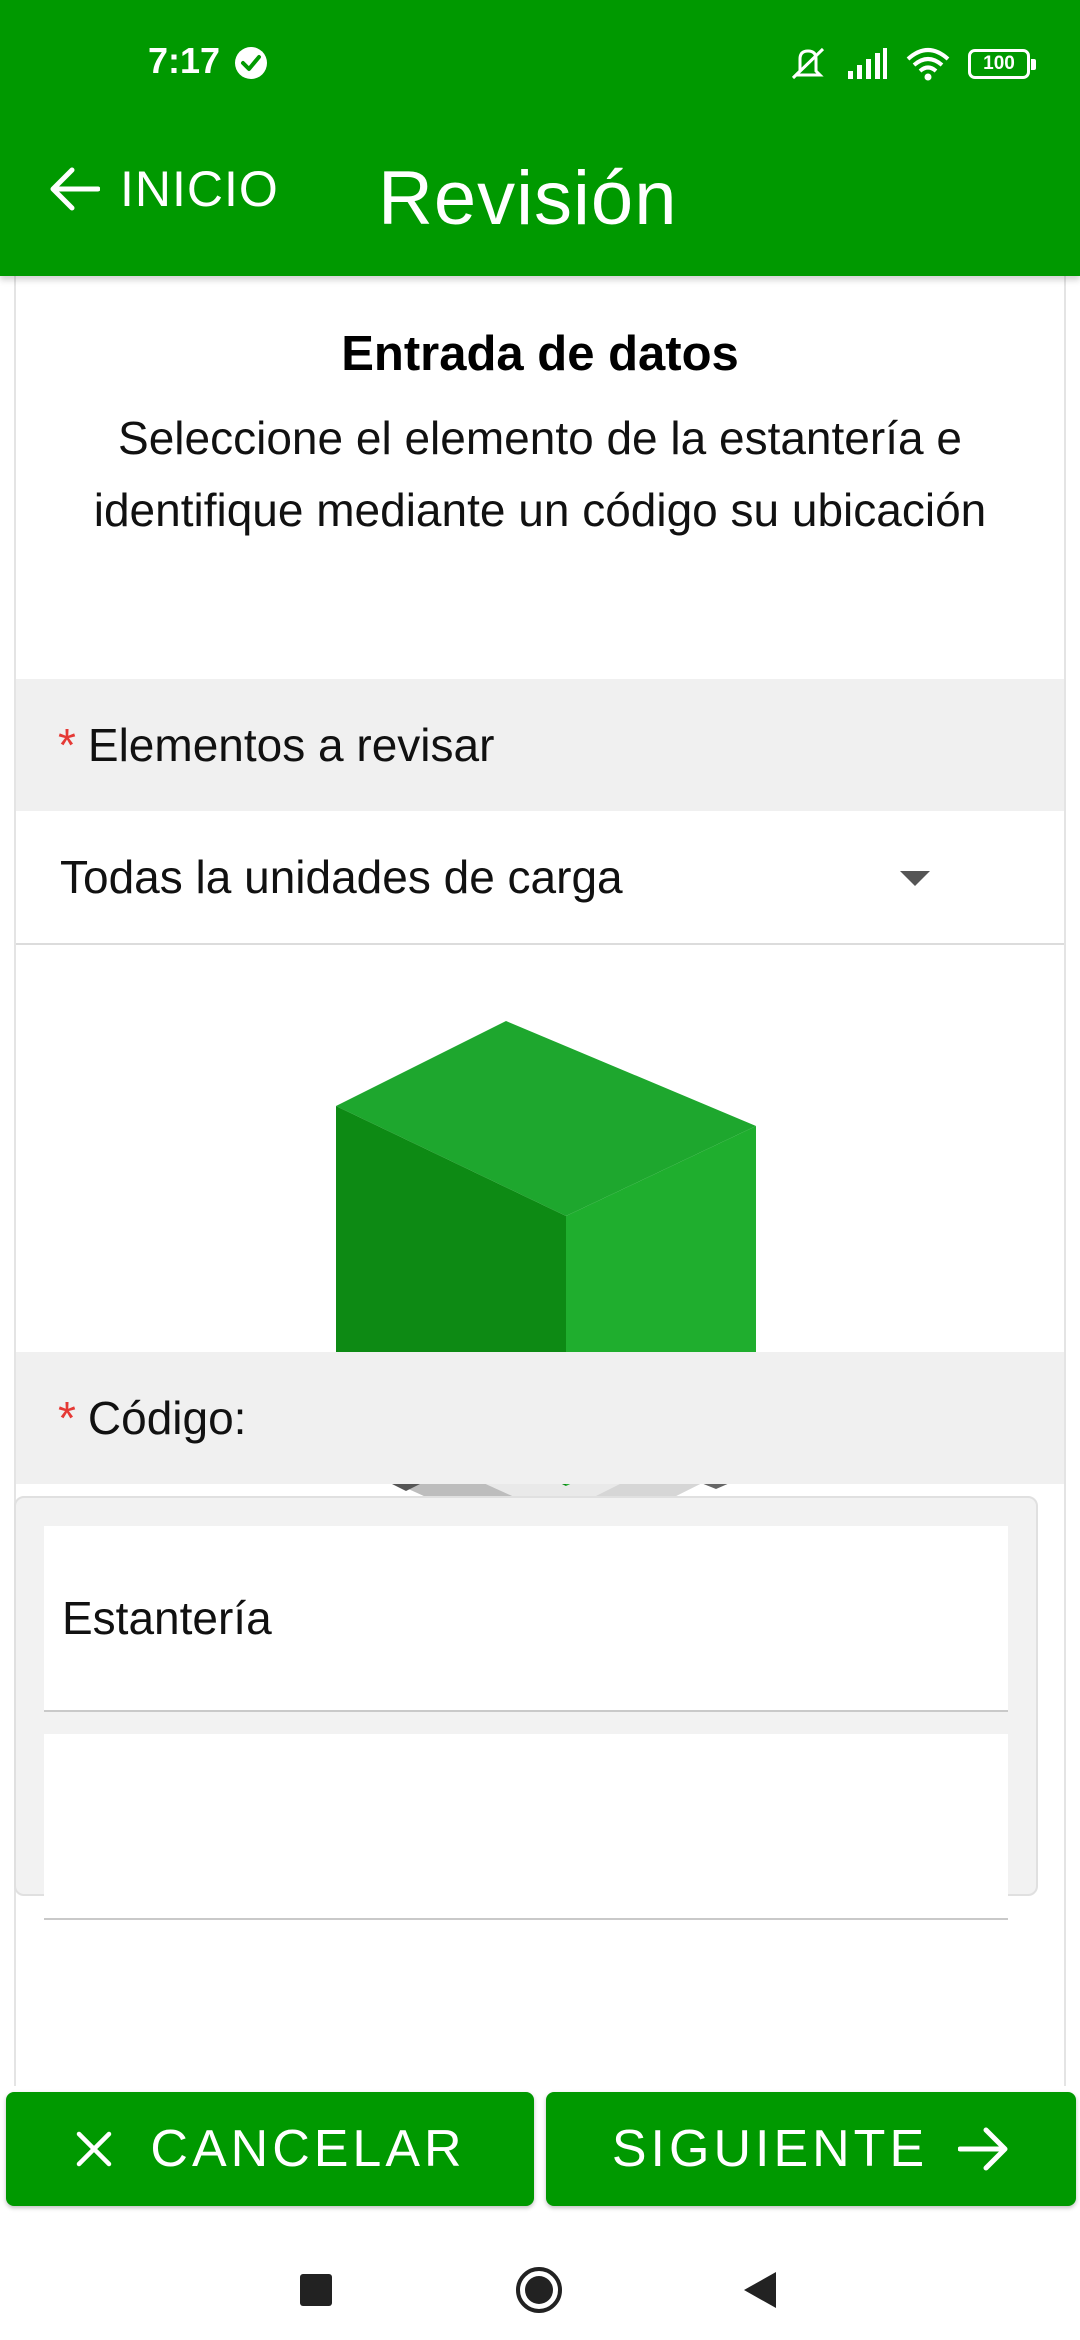 Image resolution: width=1080 pixels, height=2340 pixels. What do you see at coordinates (540, 745) in the screenshot?
I see `elements-label-row: * Elementos a revisar` at bounding box center [540, 745].